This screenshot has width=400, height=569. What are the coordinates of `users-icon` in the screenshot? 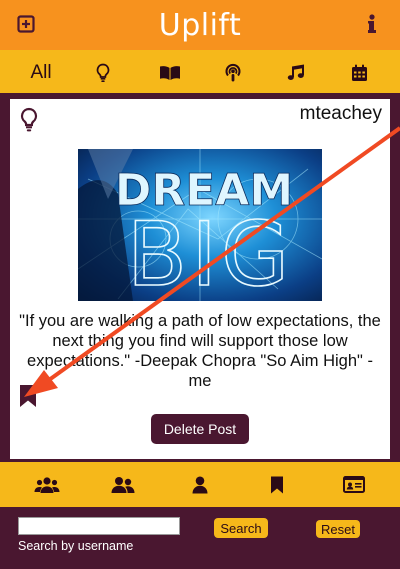 It's located at (47, 484).